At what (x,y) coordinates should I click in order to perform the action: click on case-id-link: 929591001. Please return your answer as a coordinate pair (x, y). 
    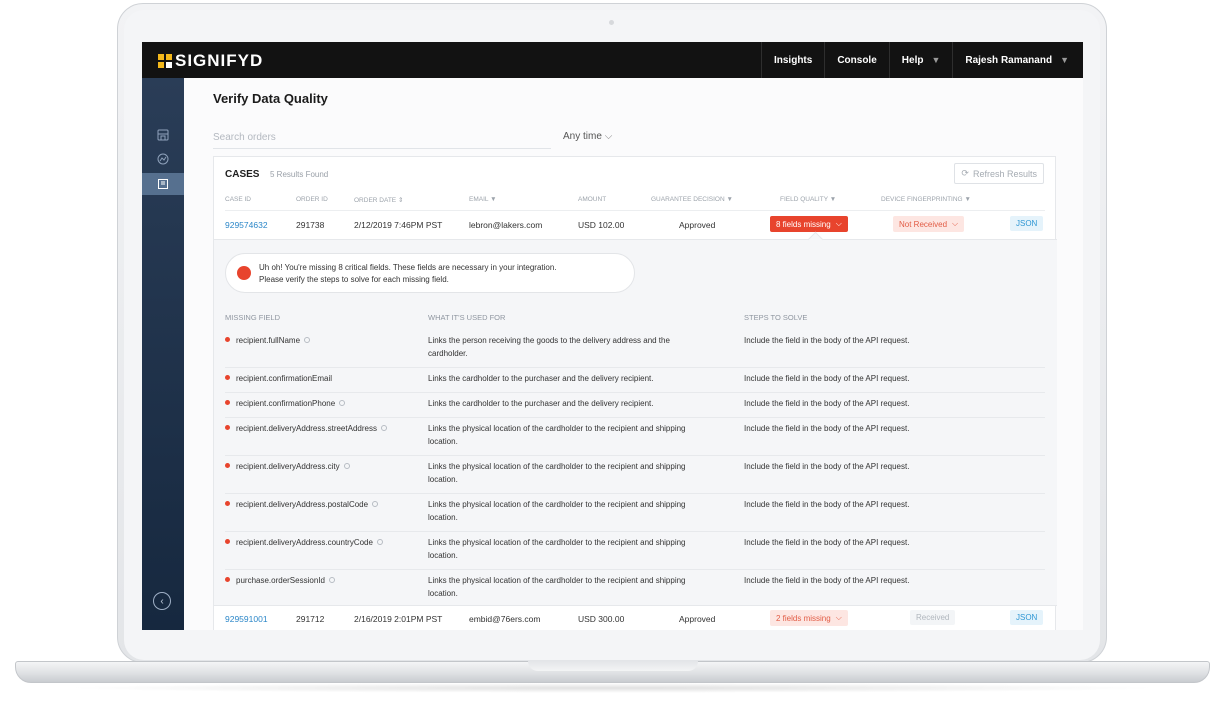
    Looking at the image, I should click on (246, 619).